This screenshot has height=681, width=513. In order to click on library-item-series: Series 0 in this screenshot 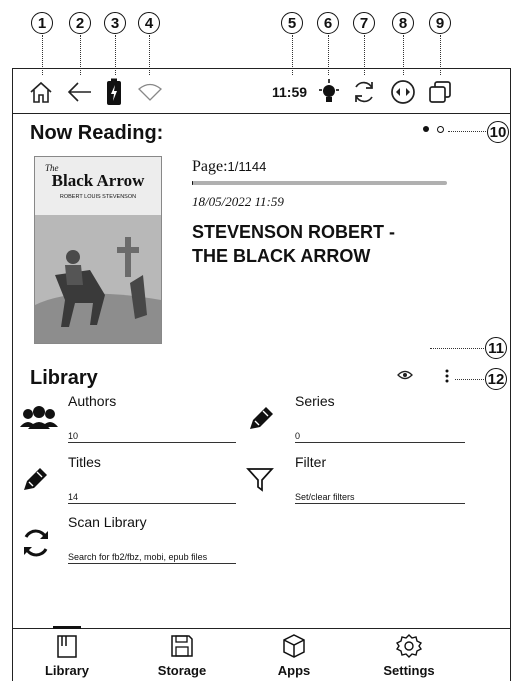, I will do `click(356, 418)`.